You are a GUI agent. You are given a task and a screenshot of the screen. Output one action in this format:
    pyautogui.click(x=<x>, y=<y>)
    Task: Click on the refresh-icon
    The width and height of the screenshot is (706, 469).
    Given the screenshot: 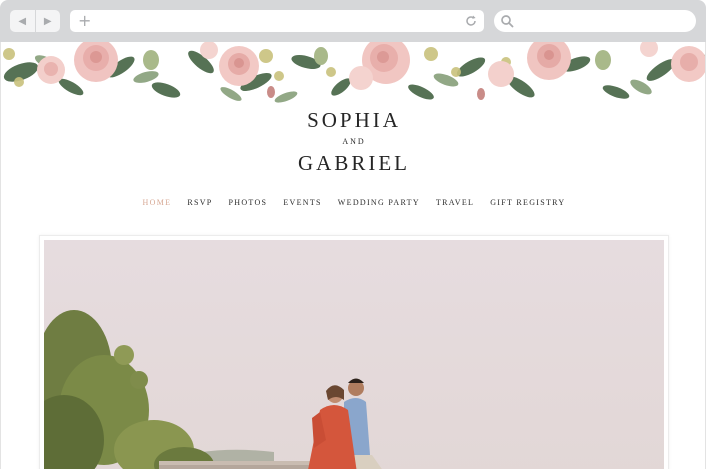 What is the action you would take?
    pyautogui.click(x=471, y=21)
    